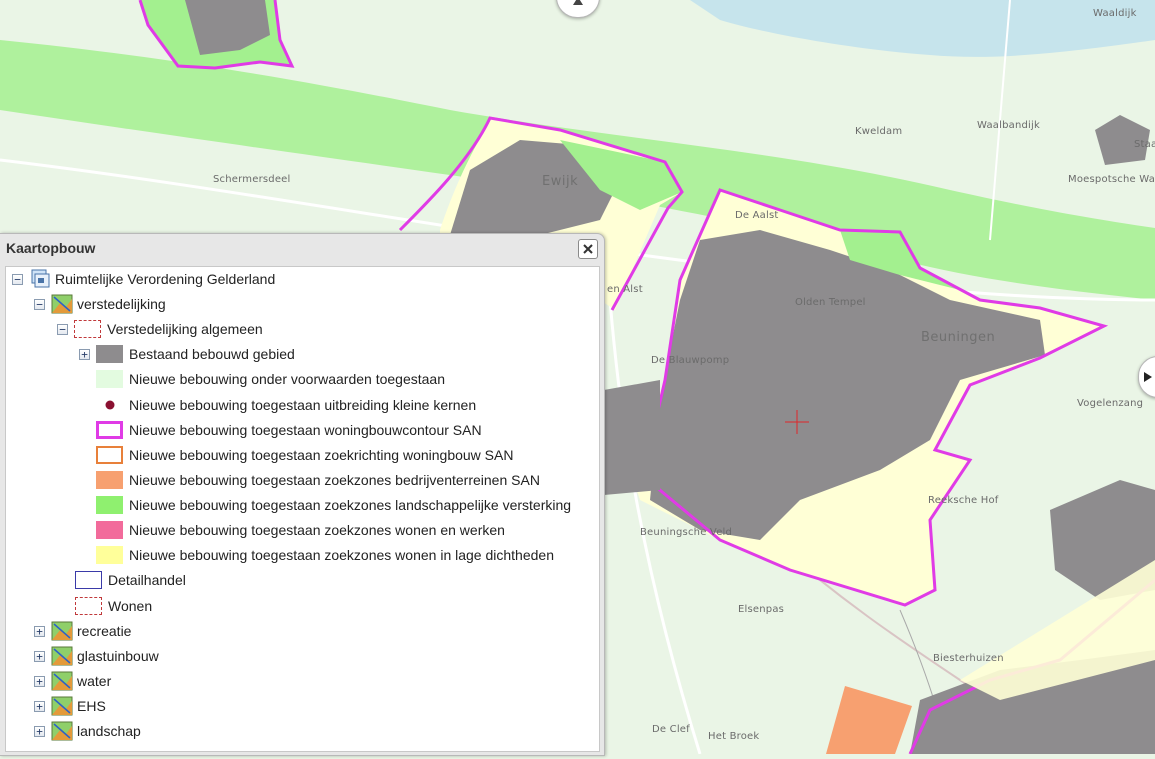  Describe the element at coordinates (830, 302) in the screenshot. I see `map-label-olden-tempel: Olden Tempel` at that location.